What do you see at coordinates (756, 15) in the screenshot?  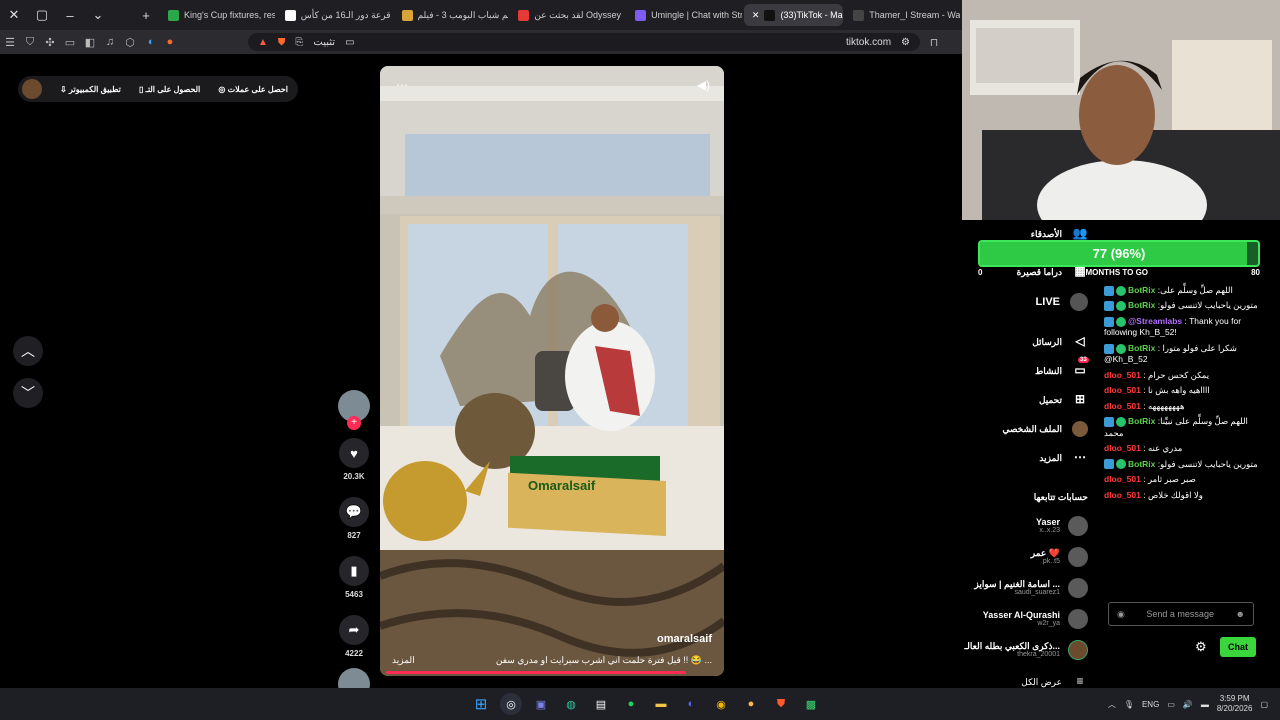 I see `close-tab-icon: ✕` at bounding box center [756, 15].